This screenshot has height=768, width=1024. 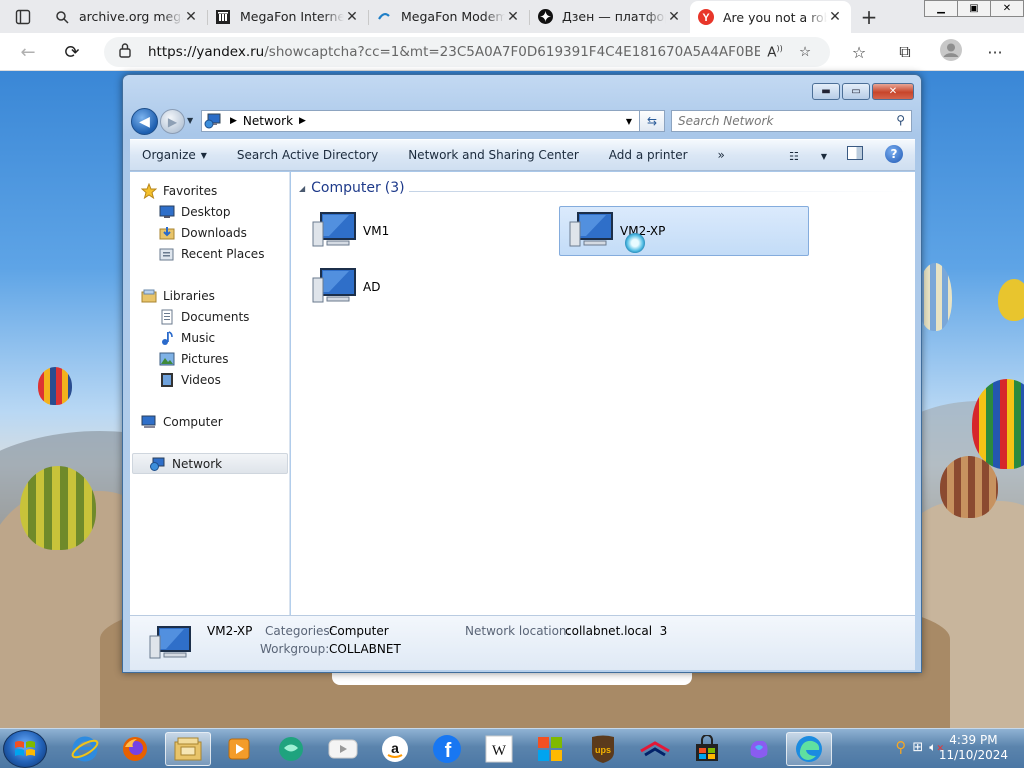 I want to click on refresh-icon: ⇆, so click(x=652, y=121).